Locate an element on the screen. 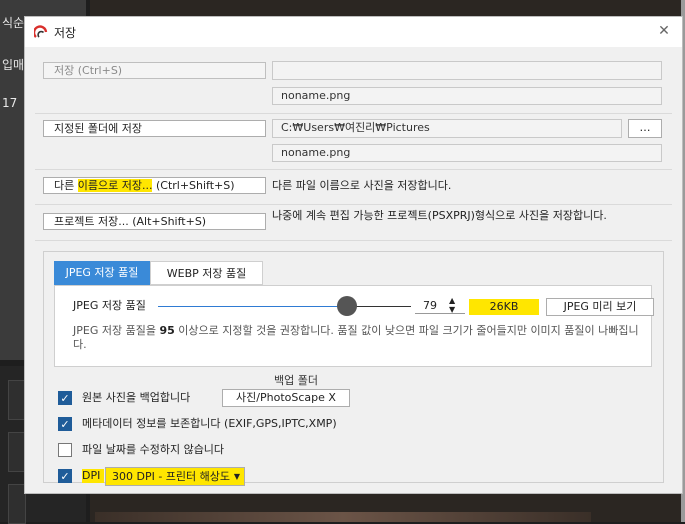 The image size is (685, 524). background-text: 17 is located at coordinates (10, 103).